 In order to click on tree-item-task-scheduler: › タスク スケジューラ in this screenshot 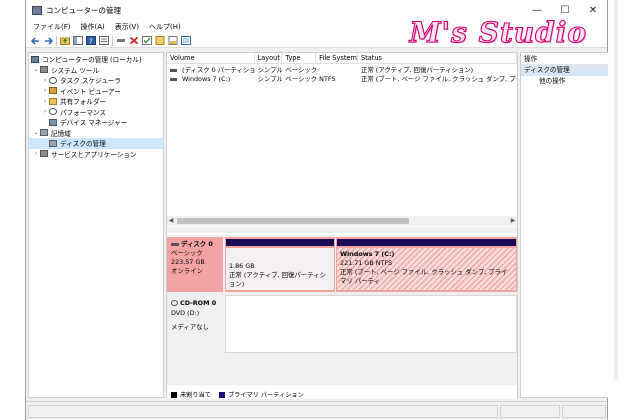, I will do `click(96, 80)`.